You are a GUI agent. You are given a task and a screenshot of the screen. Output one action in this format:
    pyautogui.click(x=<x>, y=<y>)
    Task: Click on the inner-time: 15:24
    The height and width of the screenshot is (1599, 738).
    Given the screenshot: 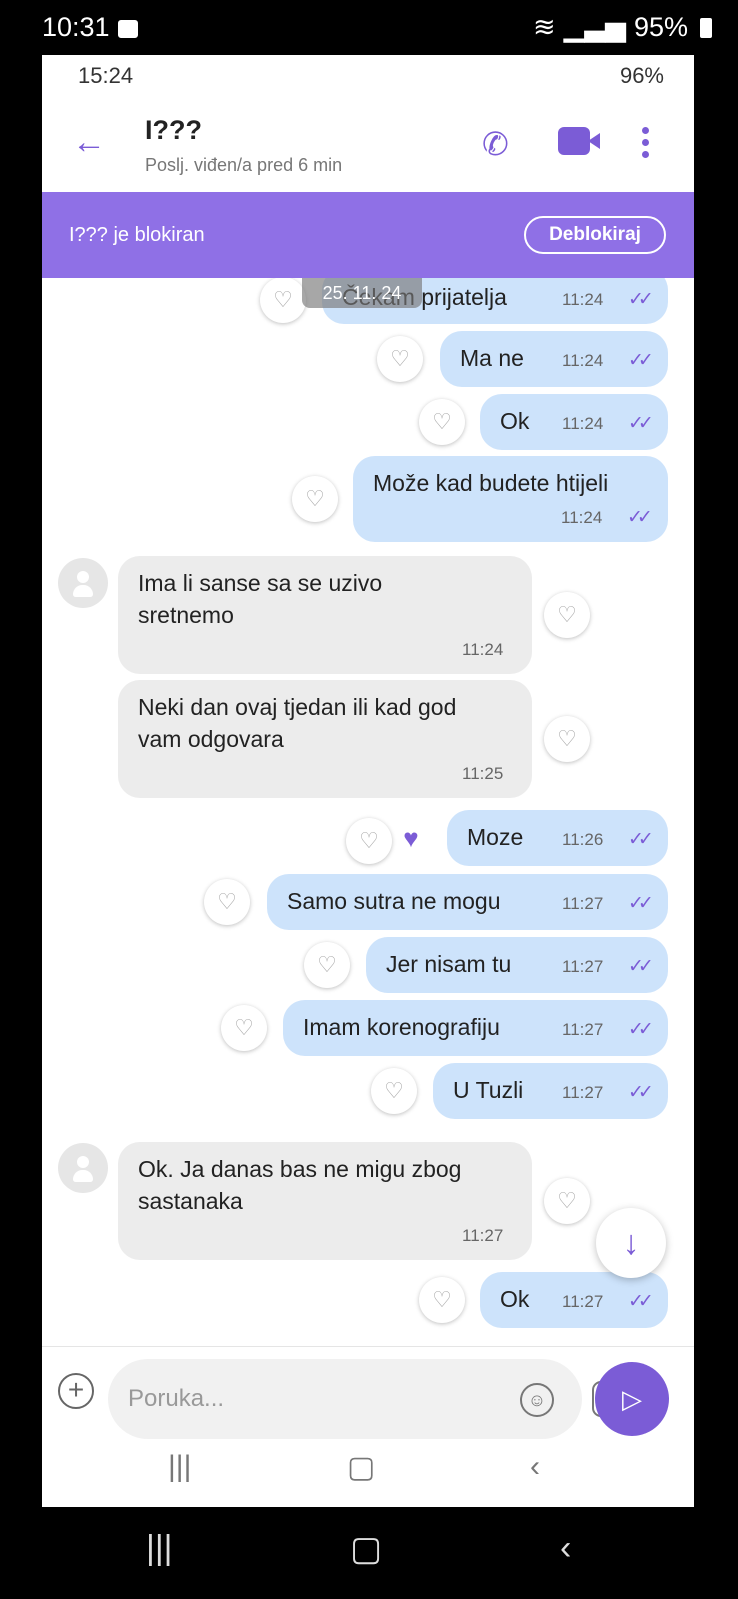 What is the action you would take?
    pyautogui.click(x=106, y=75)
    